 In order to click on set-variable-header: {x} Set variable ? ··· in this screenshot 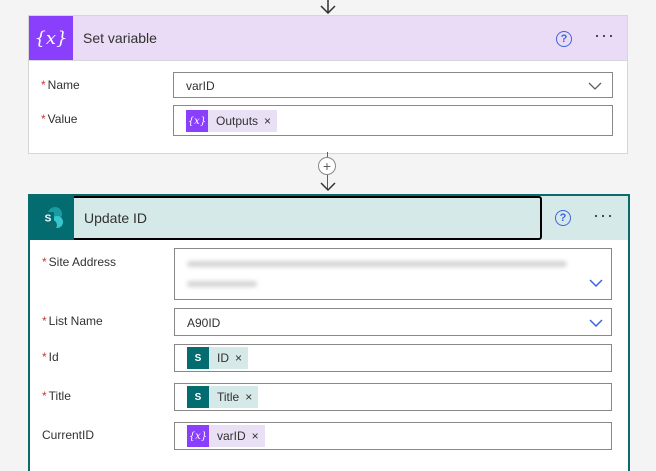, I will do `click(328, 38)`.